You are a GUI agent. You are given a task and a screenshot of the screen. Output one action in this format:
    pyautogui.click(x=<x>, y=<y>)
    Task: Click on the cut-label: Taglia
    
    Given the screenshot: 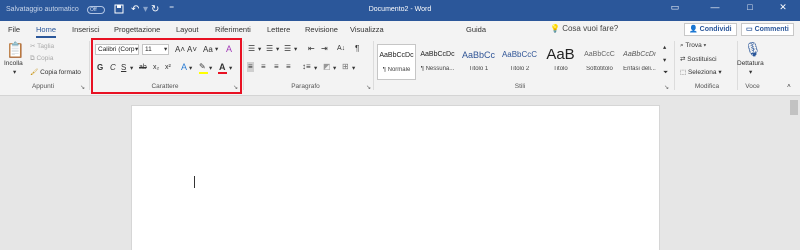 What is the action you would take?
    pyautogui.click(x=46, y=46)
    